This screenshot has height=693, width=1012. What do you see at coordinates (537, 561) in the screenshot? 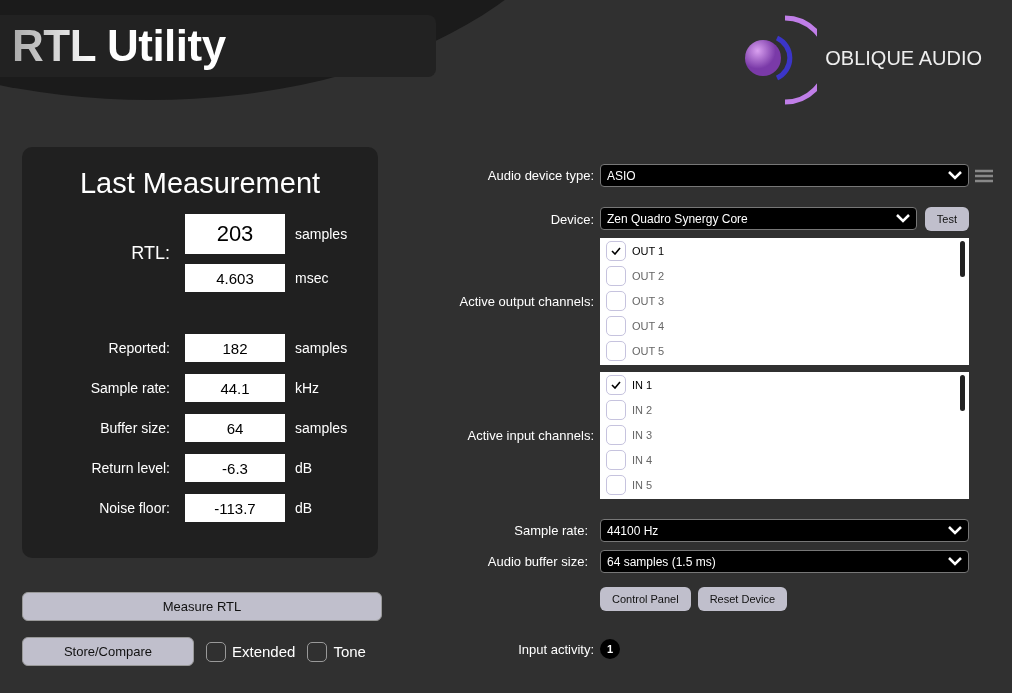
I see `field-label: Audio buffer size:` at bounding box center [537, 561].